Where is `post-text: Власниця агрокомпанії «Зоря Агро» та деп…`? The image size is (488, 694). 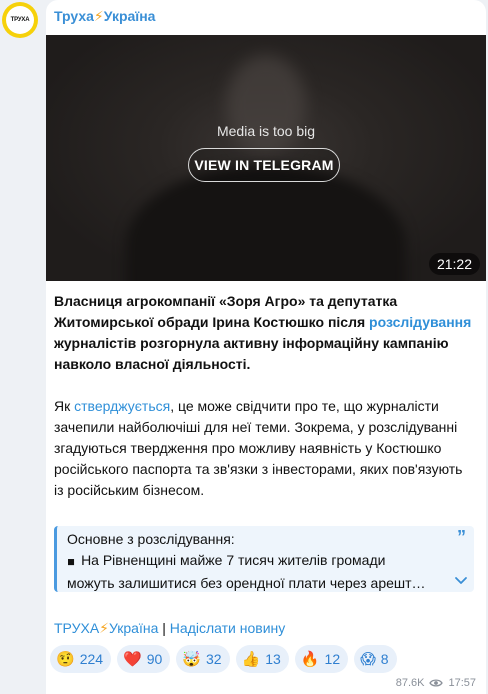
post-text: Власниця агрокомпанії «Зоря Агро» та деп… is located at coordinates (226, 311).